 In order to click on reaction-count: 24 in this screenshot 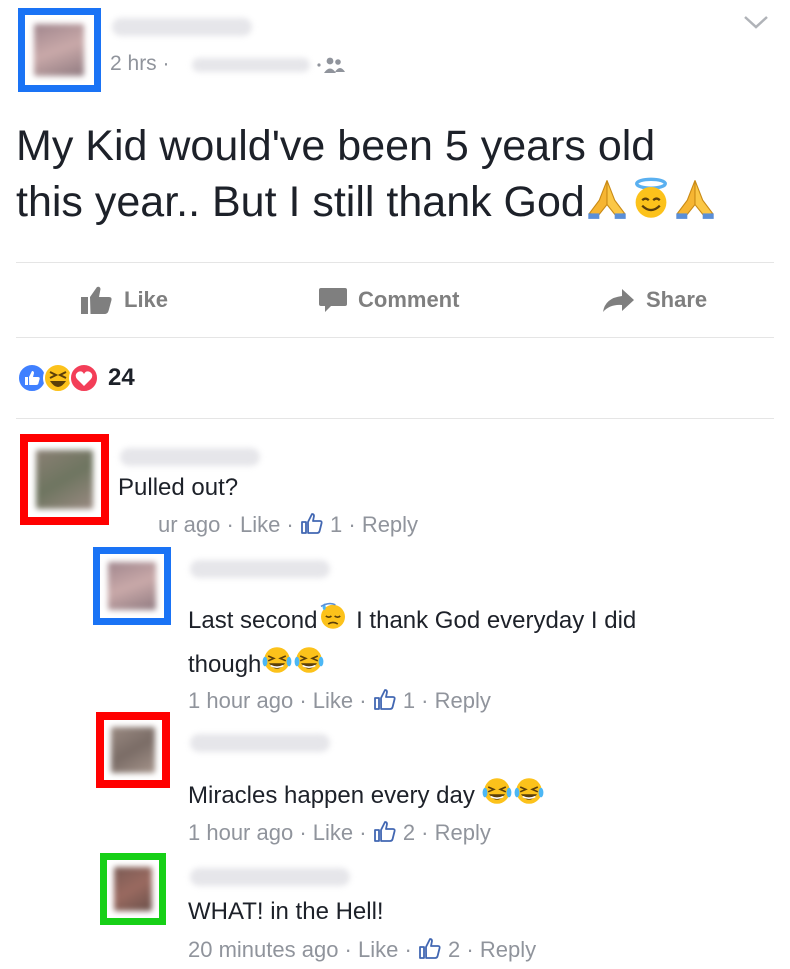, I will do `click(121, 377)`.